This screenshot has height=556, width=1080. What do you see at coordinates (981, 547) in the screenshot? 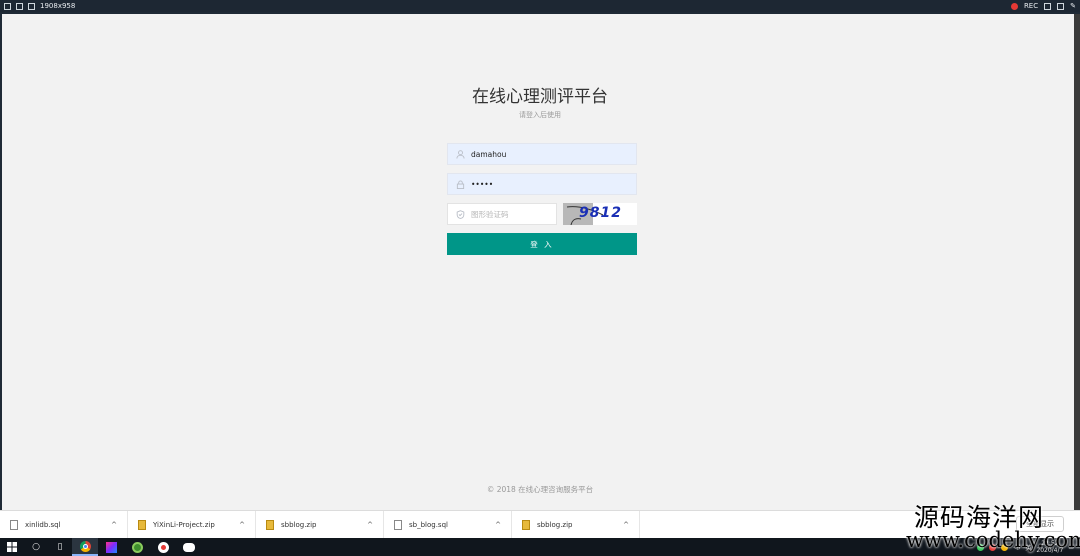
I see `tray-status-icon` at bounding box center [981, 547].